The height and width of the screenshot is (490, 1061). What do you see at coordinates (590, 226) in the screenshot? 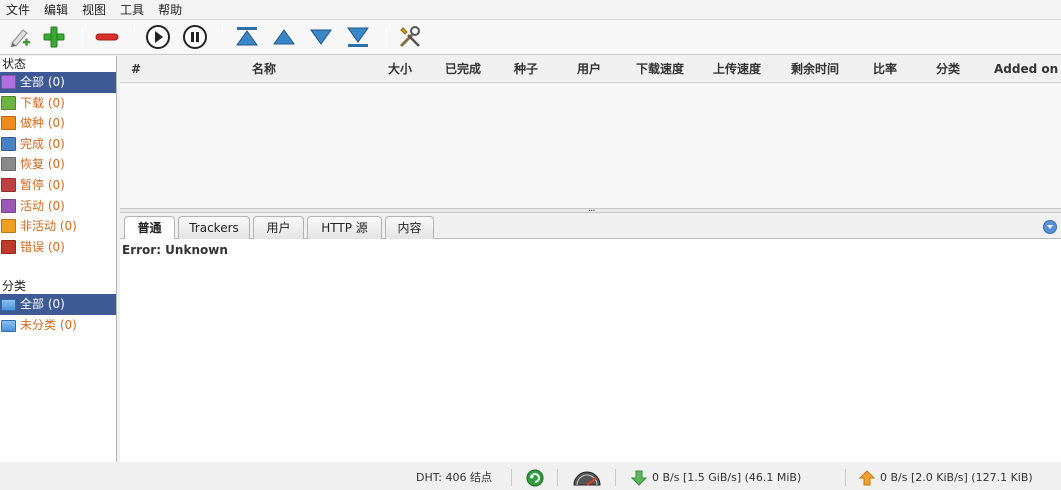
I see `properties-tabs: 普通 Trackers 用户 HTTP 源 内容` at bounding box center [590, 226].